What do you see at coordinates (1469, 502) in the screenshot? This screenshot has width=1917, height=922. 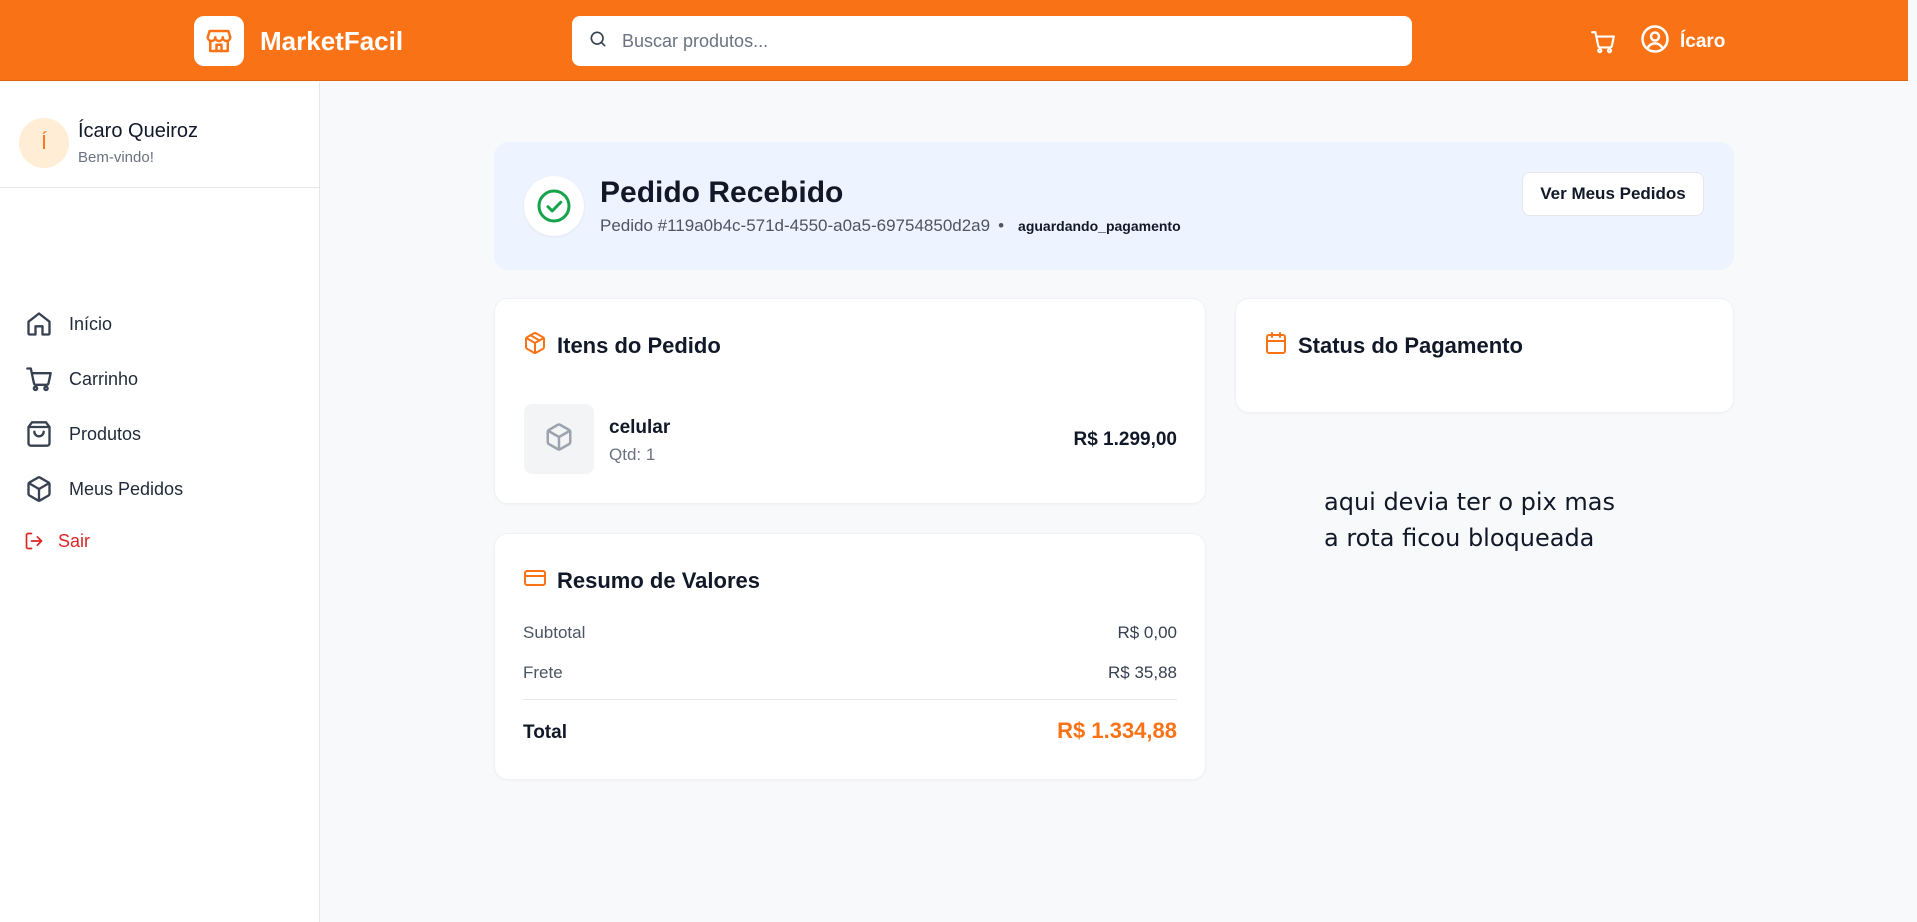 I see `note-line: aqui devia ter o pix mas` at bounding box center [1469, 502].